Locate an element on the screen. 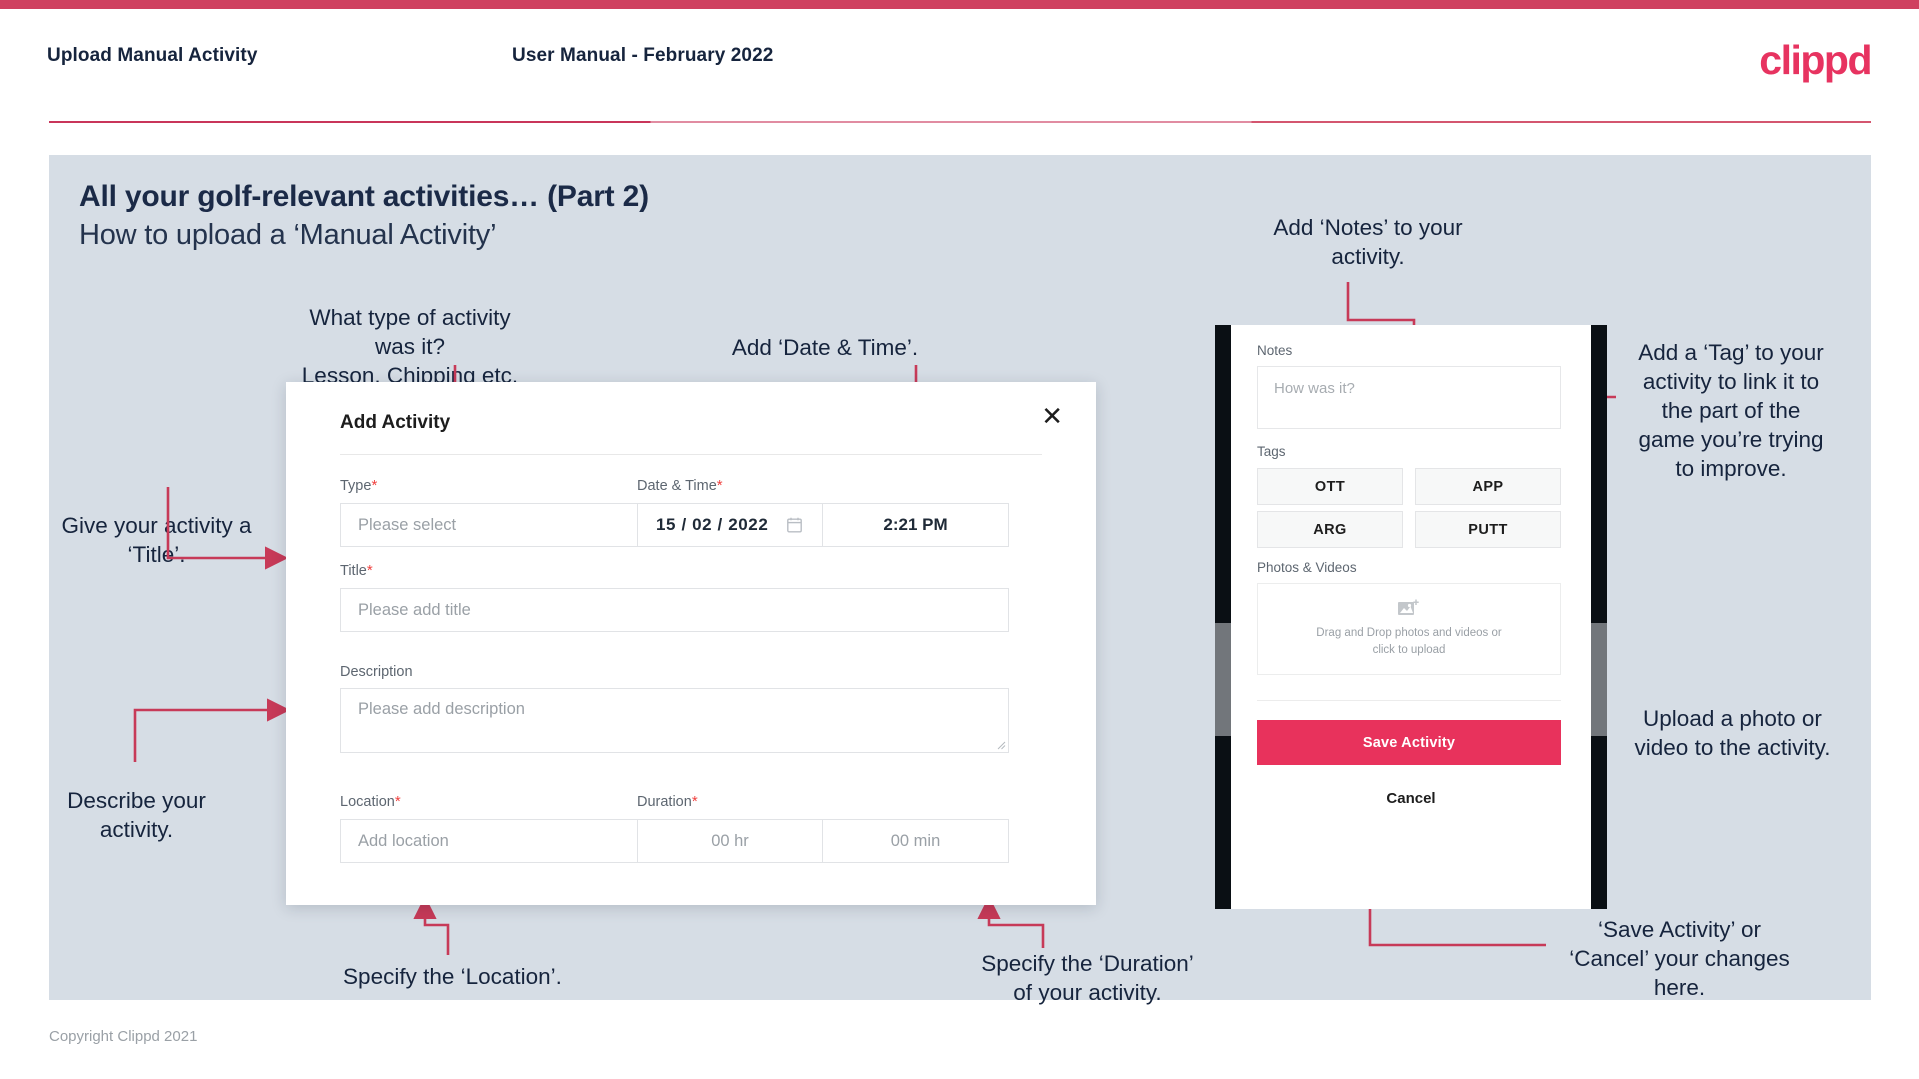 The image size is (1919, 1079). duration-minutes-input: 00 min is located at coordinates (915, 841).